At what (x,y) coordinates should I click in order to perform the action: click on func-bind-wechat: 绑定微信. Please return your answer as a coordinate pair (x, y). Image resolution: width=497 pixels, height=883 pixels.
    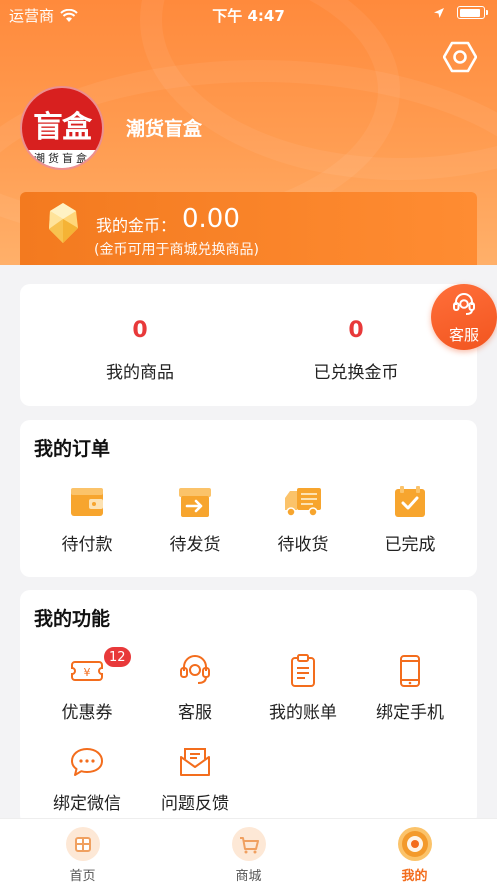
    Looking at the image, I should click on (87, 779).